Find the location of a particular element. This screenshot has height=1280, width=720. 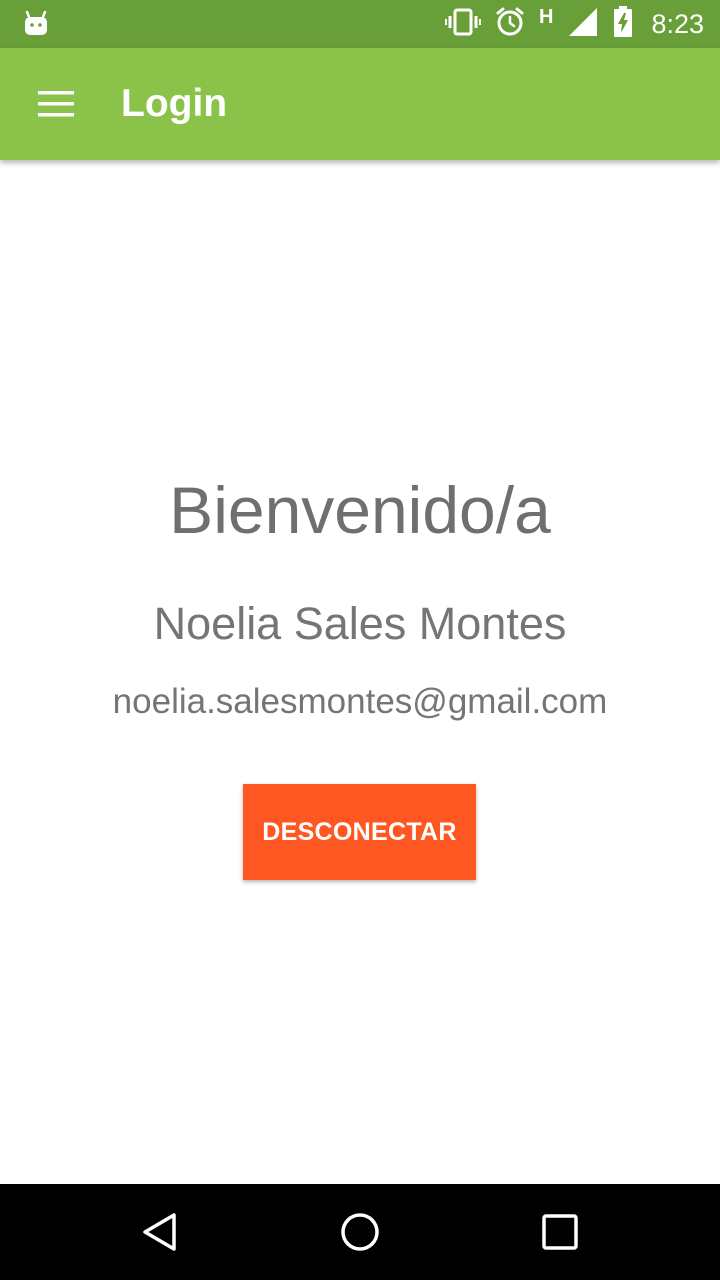

welcome-heading: Bienvenido/a is located at coordinates (360, 510).